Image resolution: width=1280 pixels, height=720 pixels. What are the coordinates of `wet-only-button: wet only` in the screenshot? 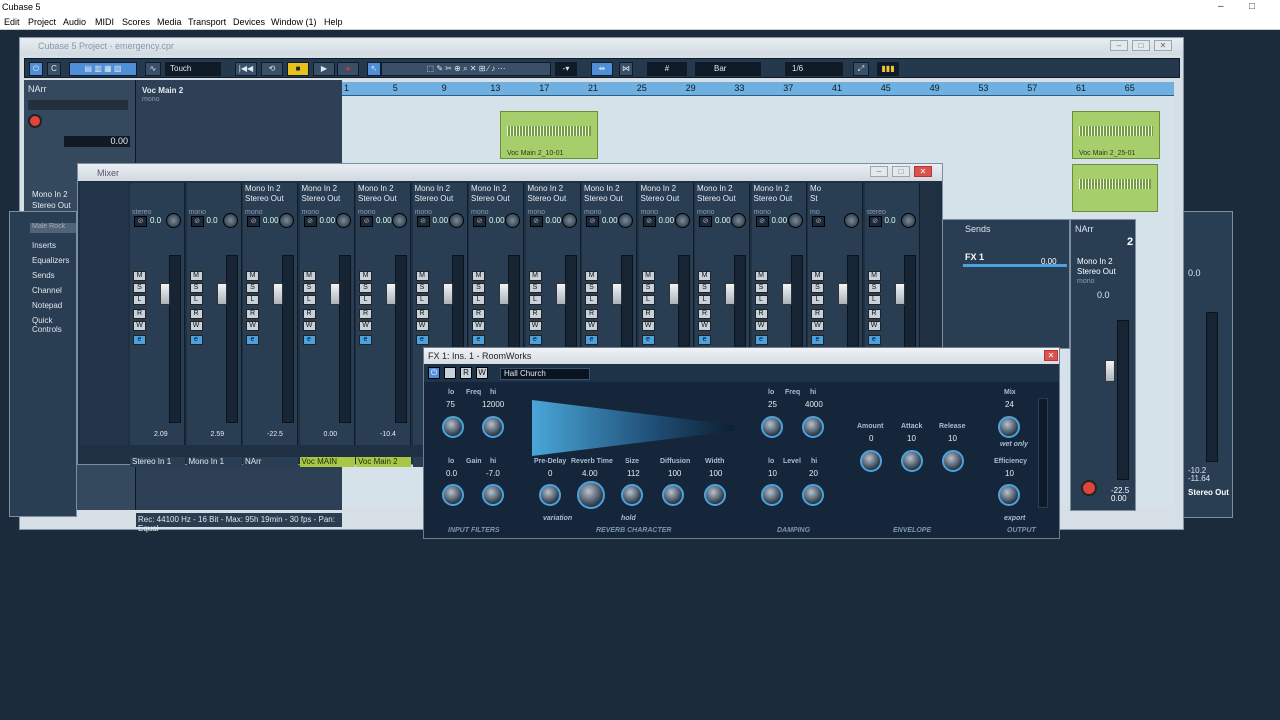 It's located at (1014, 444).